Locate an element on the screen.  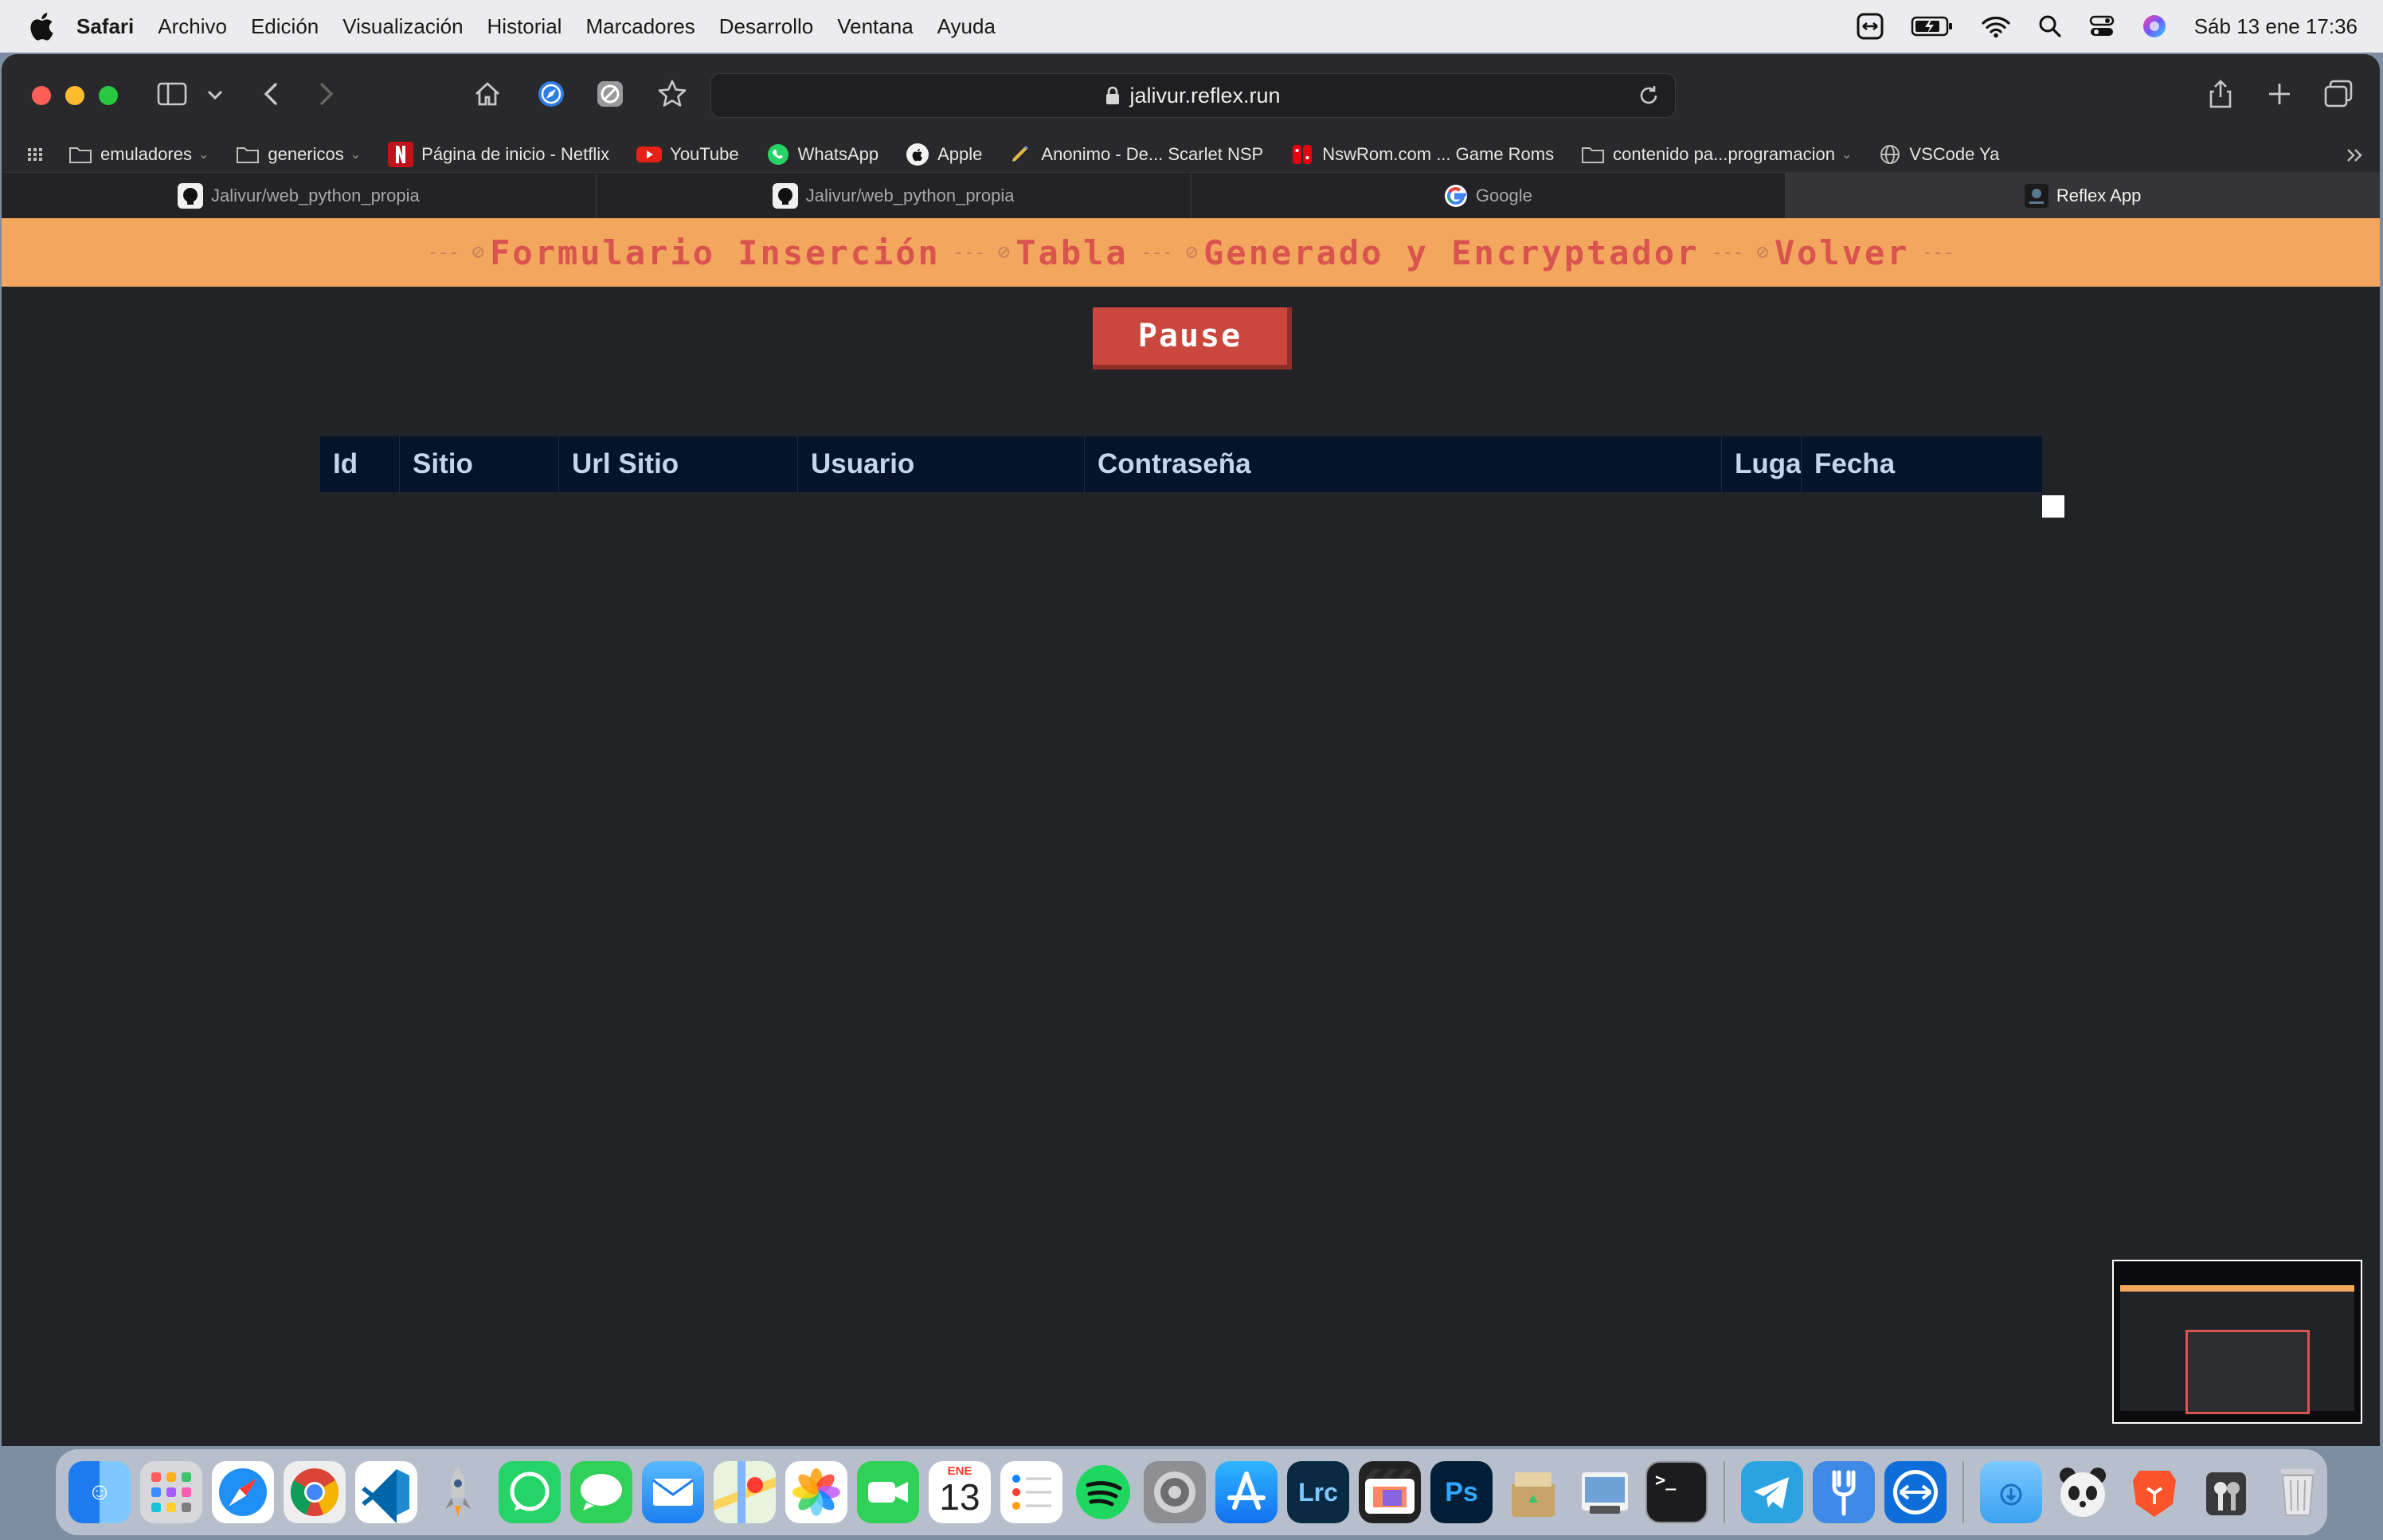
back-icon is located at coordinates (271, 94).